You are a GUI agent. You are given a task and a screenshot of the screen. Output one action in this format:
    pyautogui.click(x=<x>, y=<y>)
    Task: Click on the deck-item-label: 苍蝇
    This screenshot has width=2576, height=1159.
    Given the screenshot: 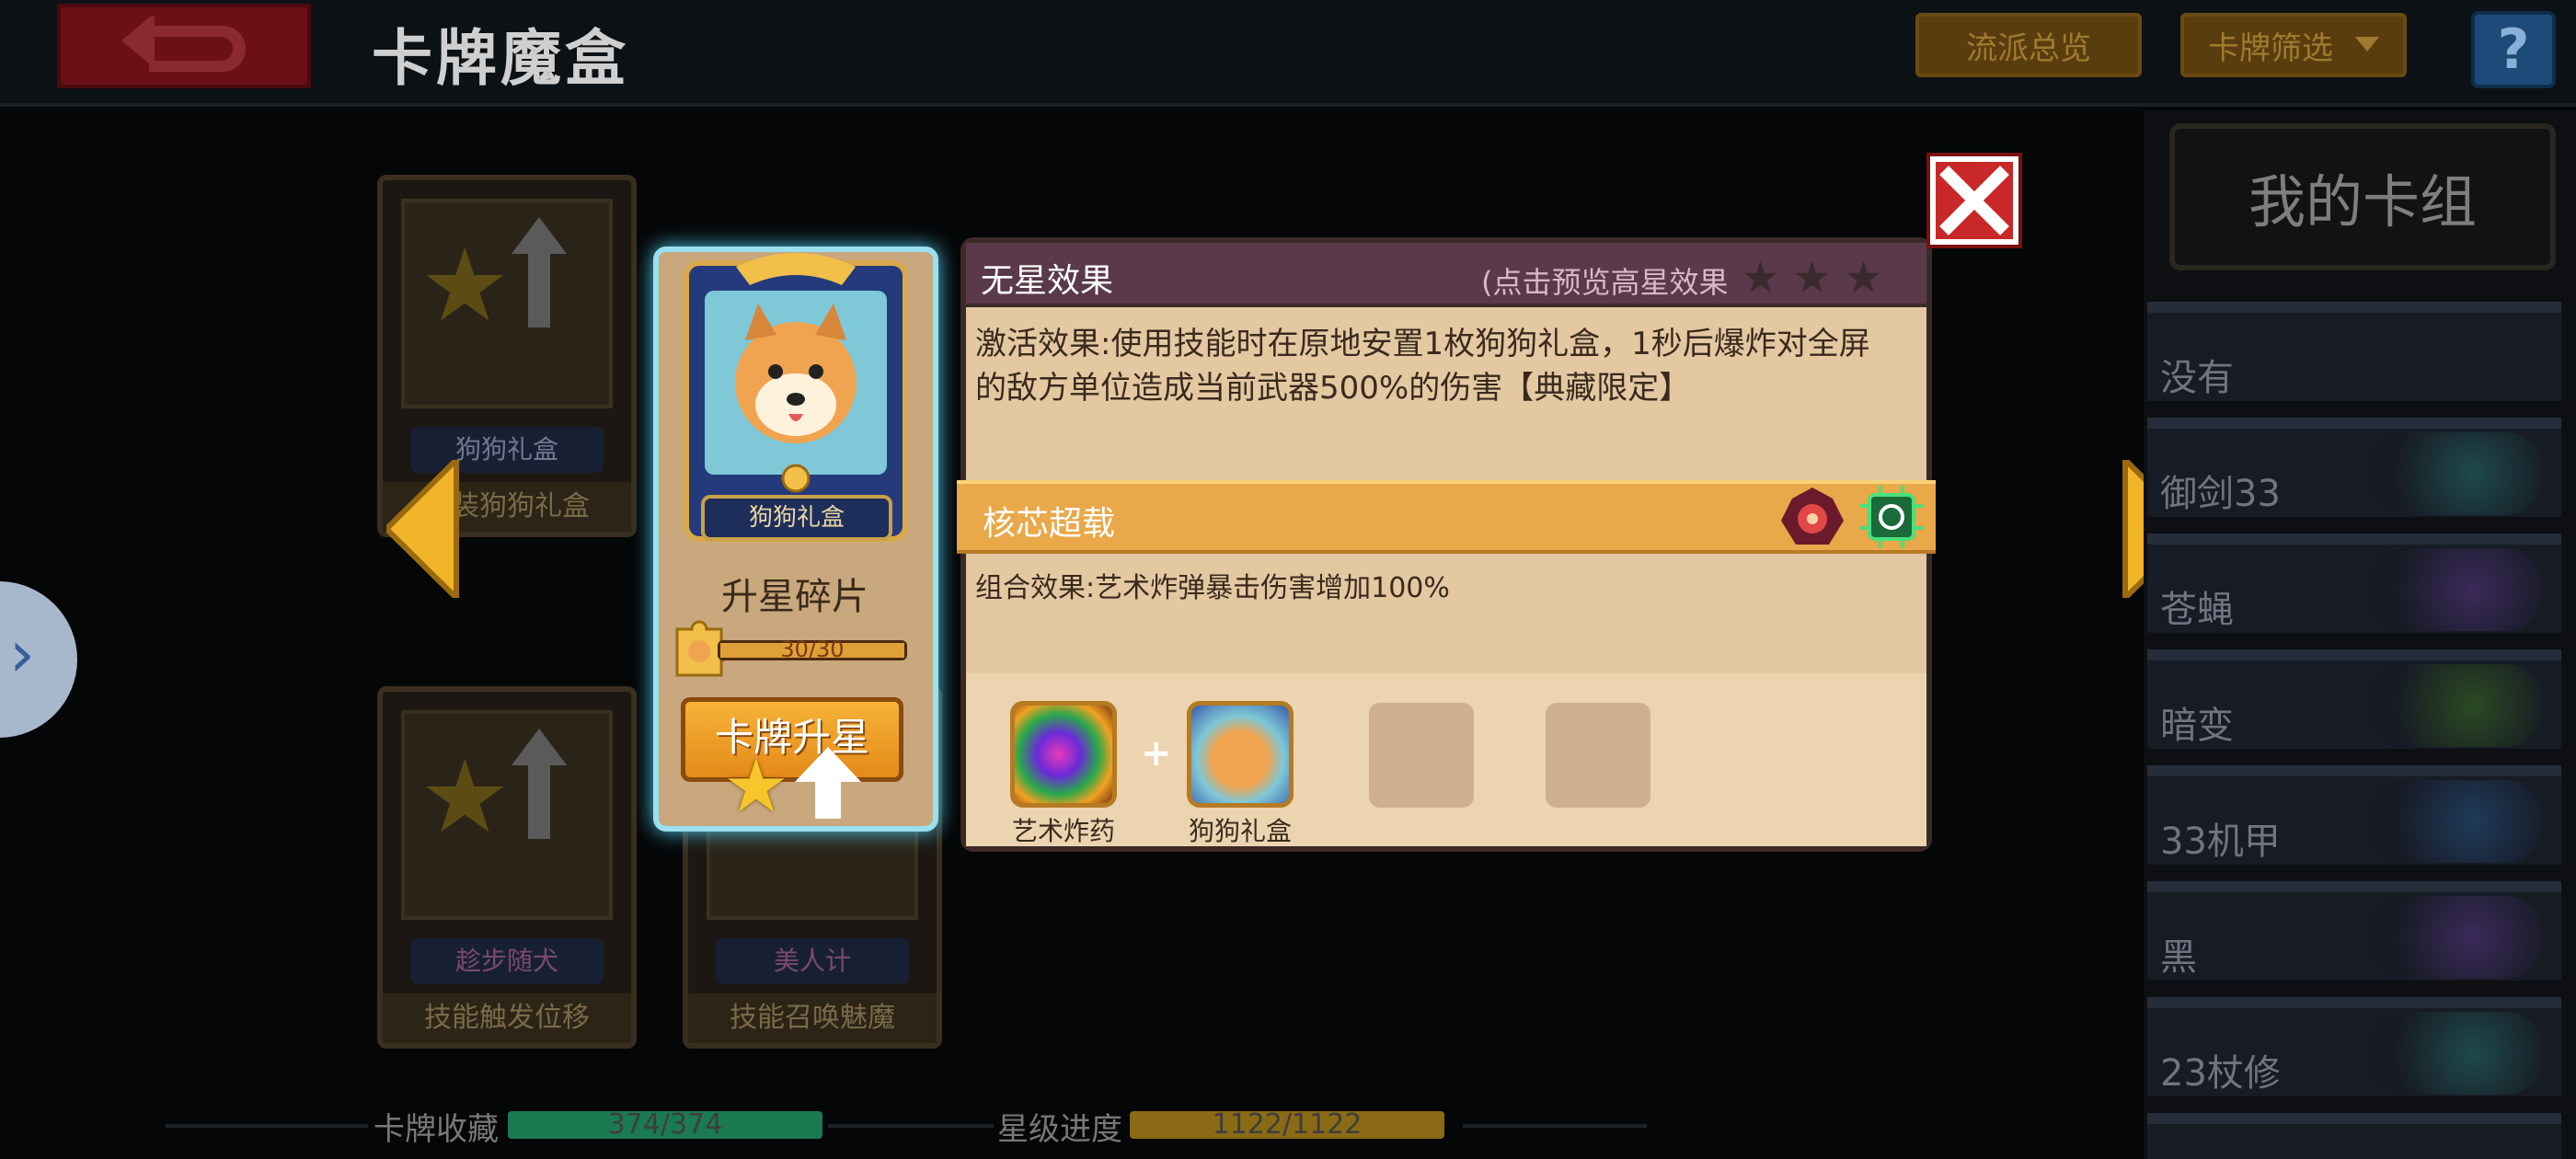 What is the action you would take?
    pyautogui.click(x=2197, y=610)
    